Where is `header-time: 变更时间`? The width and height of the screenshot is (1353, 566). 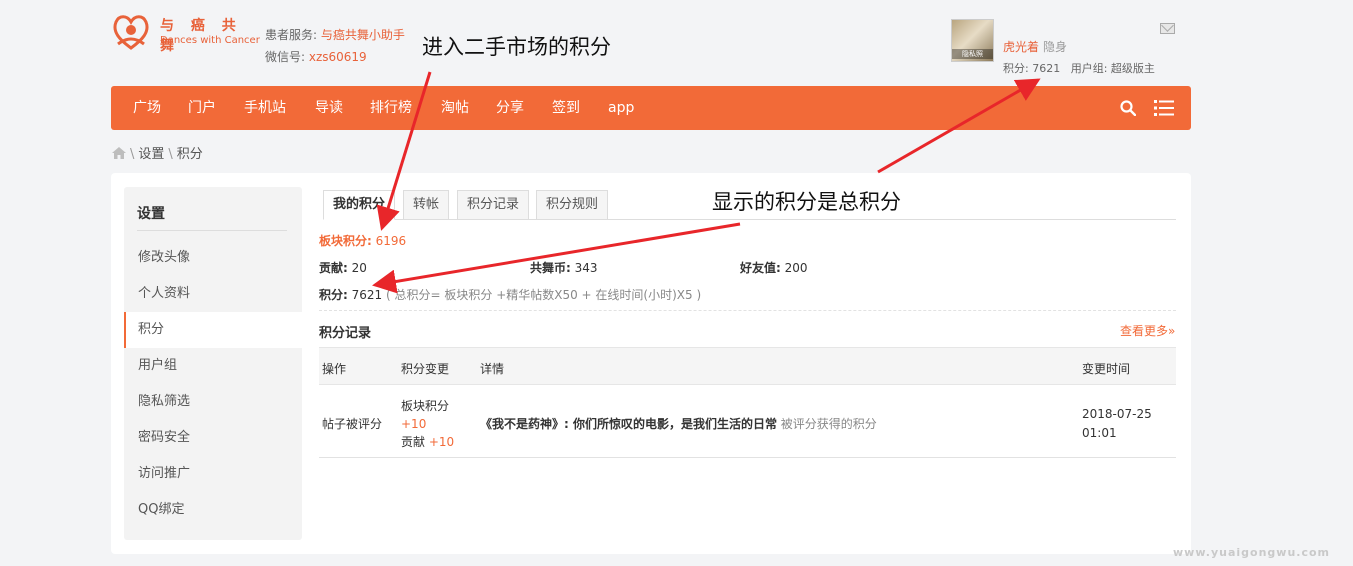 header-time: 变更时间 is located at coordinates (1106, 369).